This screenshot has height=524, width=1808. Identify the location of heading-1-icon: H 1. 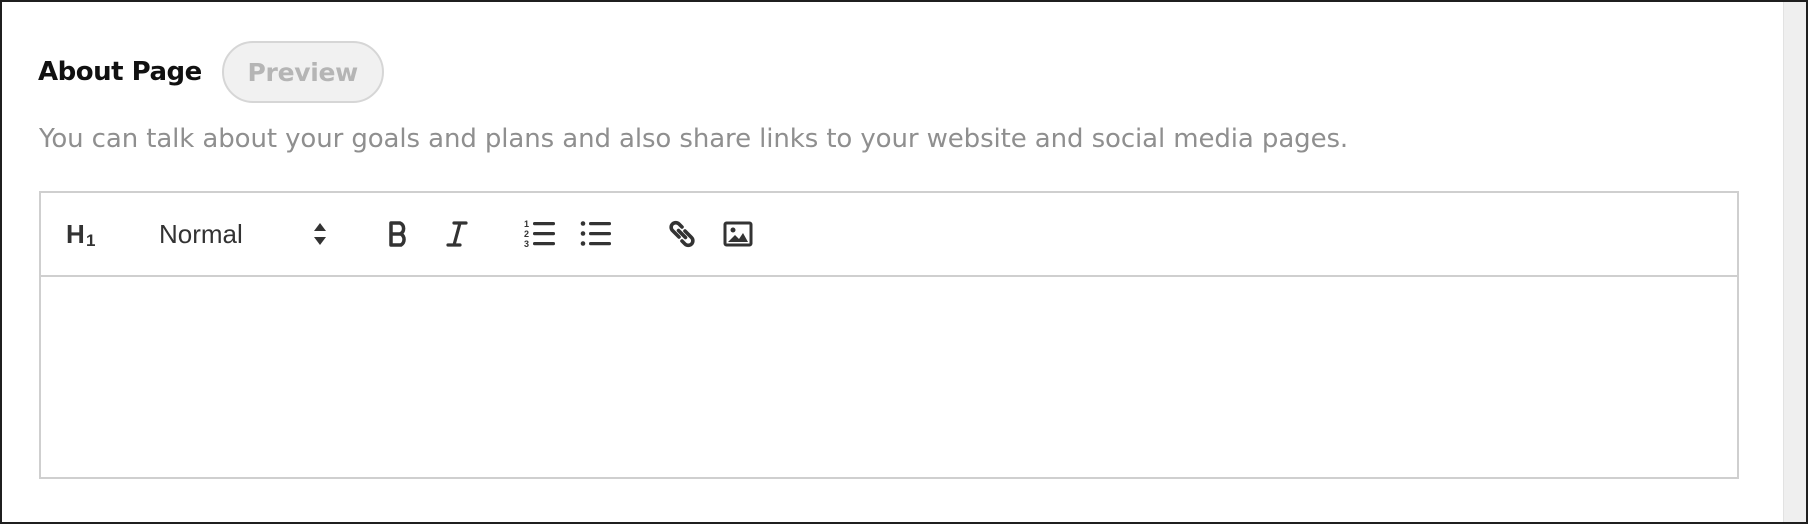
(84, 234).